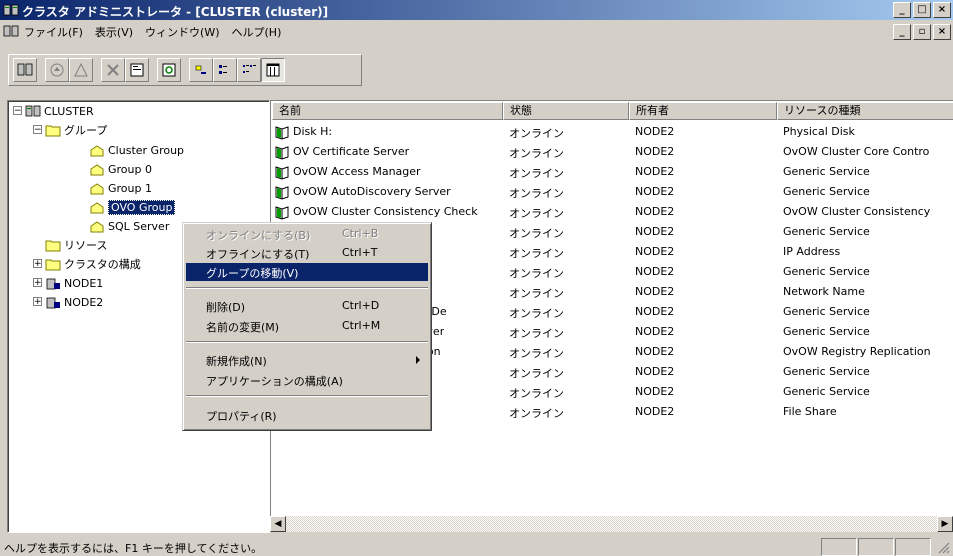 Image resolution: width=953 pixels, height=556 pixels. What do you see at coordinates (476, 31) in the screenshot?
I see `menu-bar: ファイル(F) 表示(V) ウィンドウ(W) ヘルプ(H) _ ▫ ×` at bounding box center [476, 31].